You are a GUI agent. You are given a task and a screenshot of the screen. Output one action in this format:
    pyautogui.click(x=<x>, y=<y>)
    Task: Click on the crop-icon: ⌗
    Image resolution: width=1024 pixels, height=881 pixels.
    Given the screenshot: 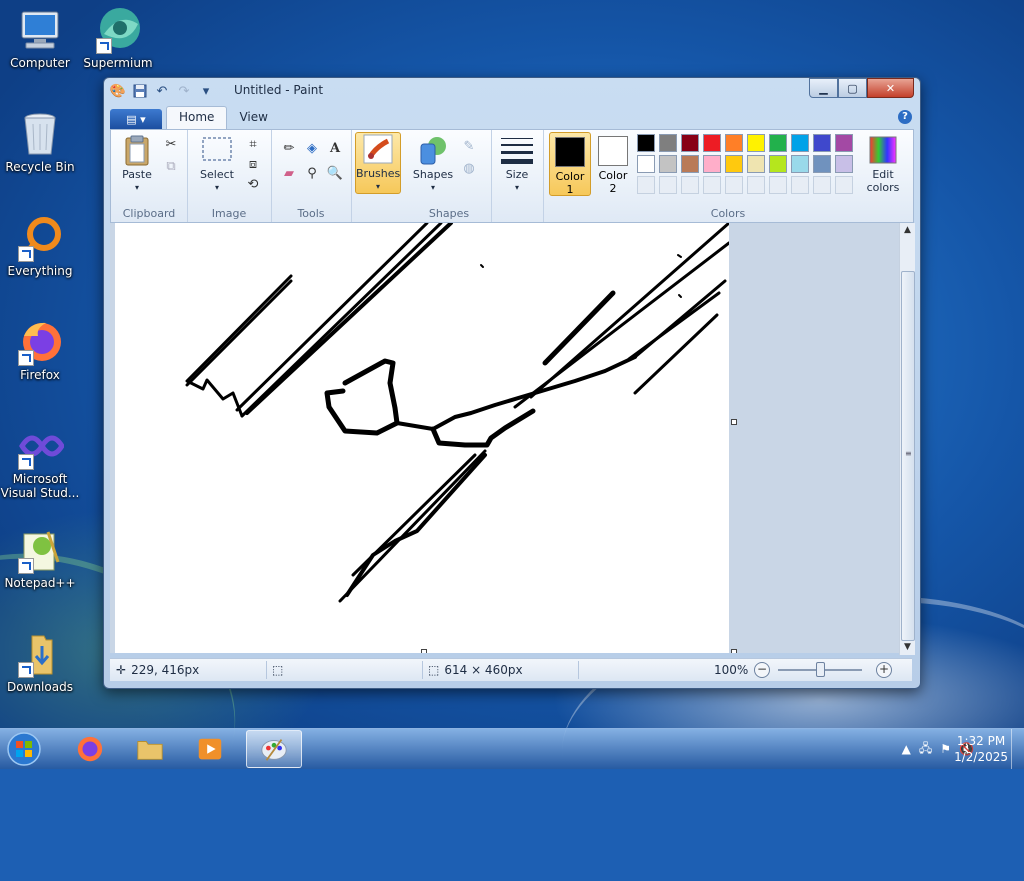 What is the action you would take?
    pyautogui.click(x=253, y=144)
    